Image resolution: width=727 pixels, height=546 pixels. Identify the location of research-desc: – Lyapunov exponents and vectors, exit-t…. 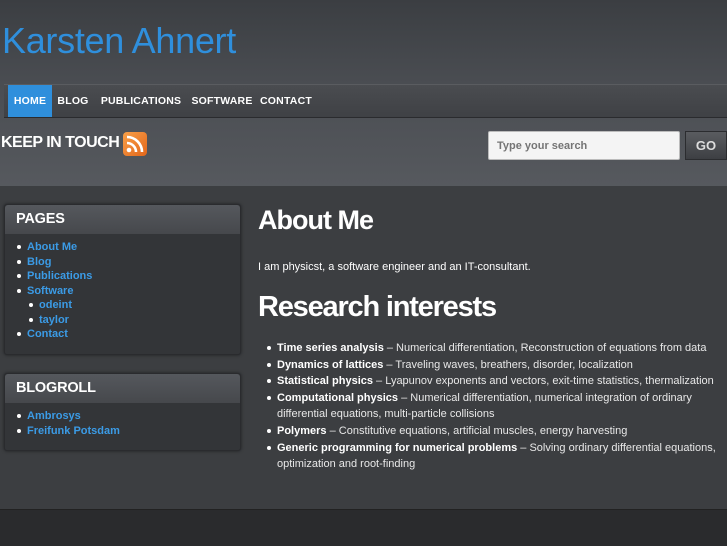
(543, 381).